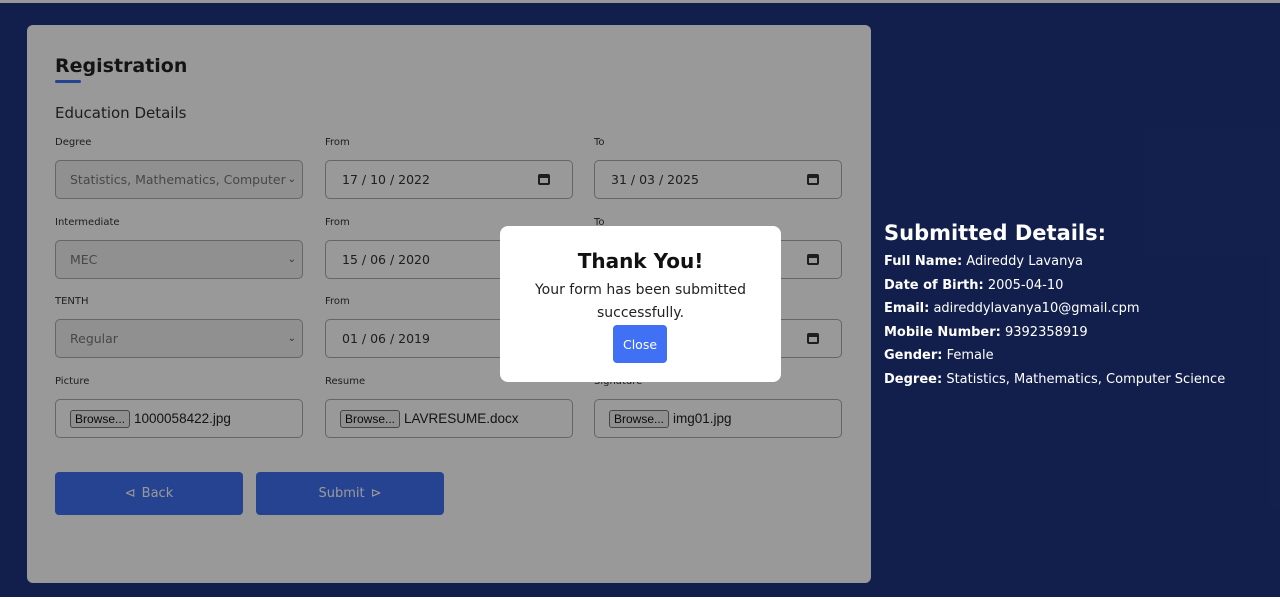 The image size is (1280, 599). What do you see at coordinates (913, 355) in the screenshot?
I see `detail-key: Gender:` at bounding box center [913, 355].